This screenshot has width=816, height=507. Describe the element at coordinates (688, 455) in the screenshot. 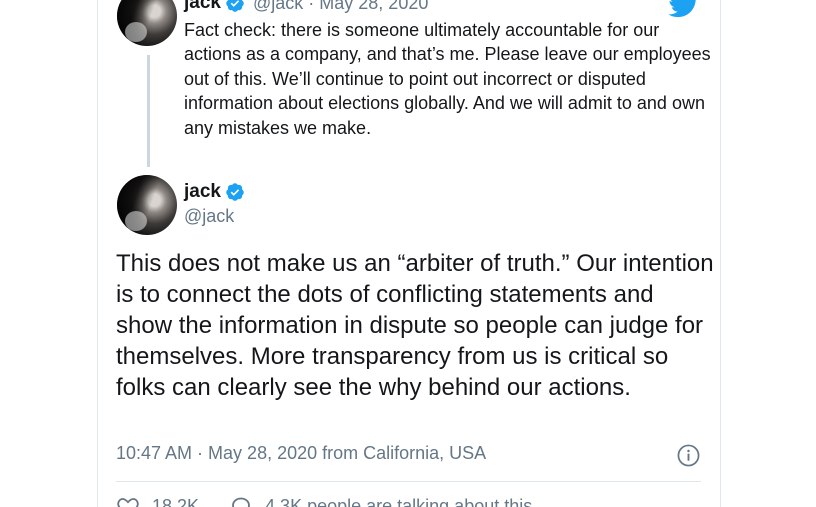

I see `info-icon` at that location.